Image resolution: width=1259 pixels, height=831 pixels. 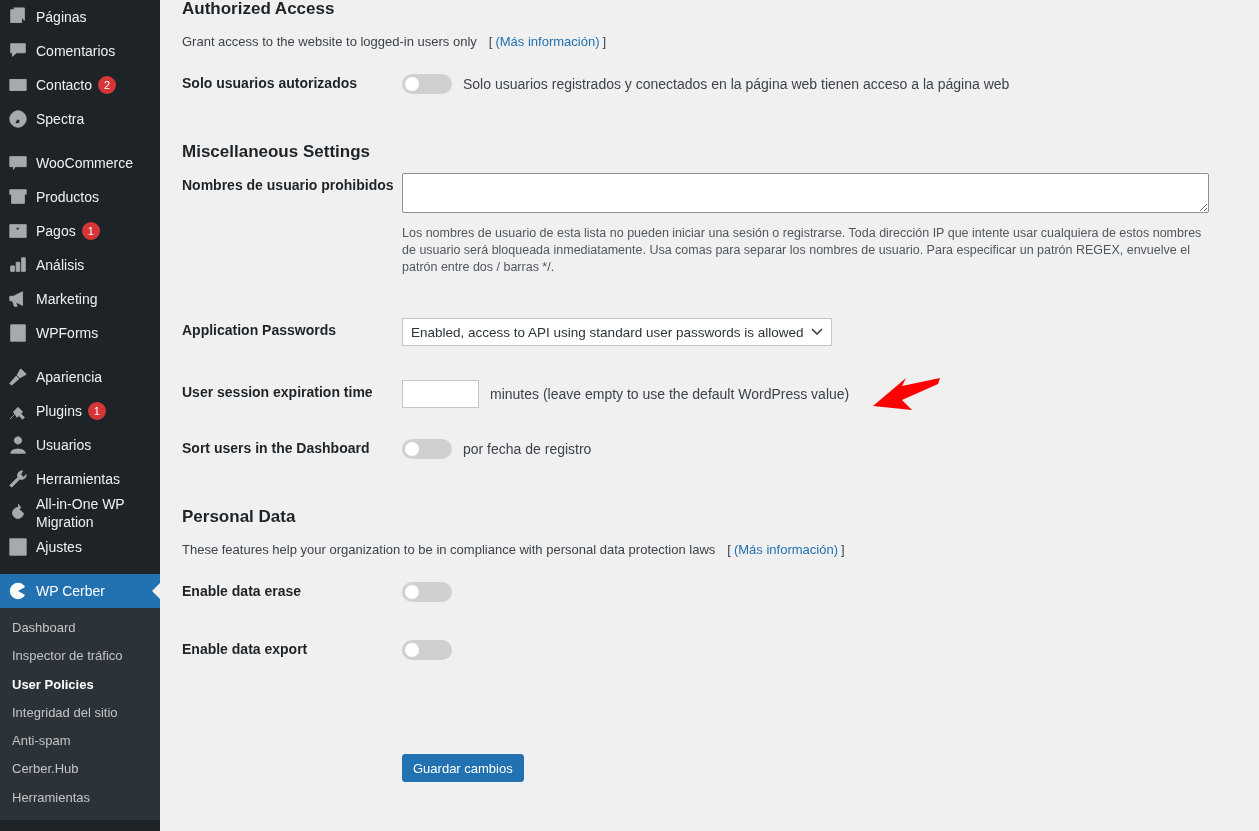 I want to click on section-title: Authorized Access, so click(x=259, y=9).